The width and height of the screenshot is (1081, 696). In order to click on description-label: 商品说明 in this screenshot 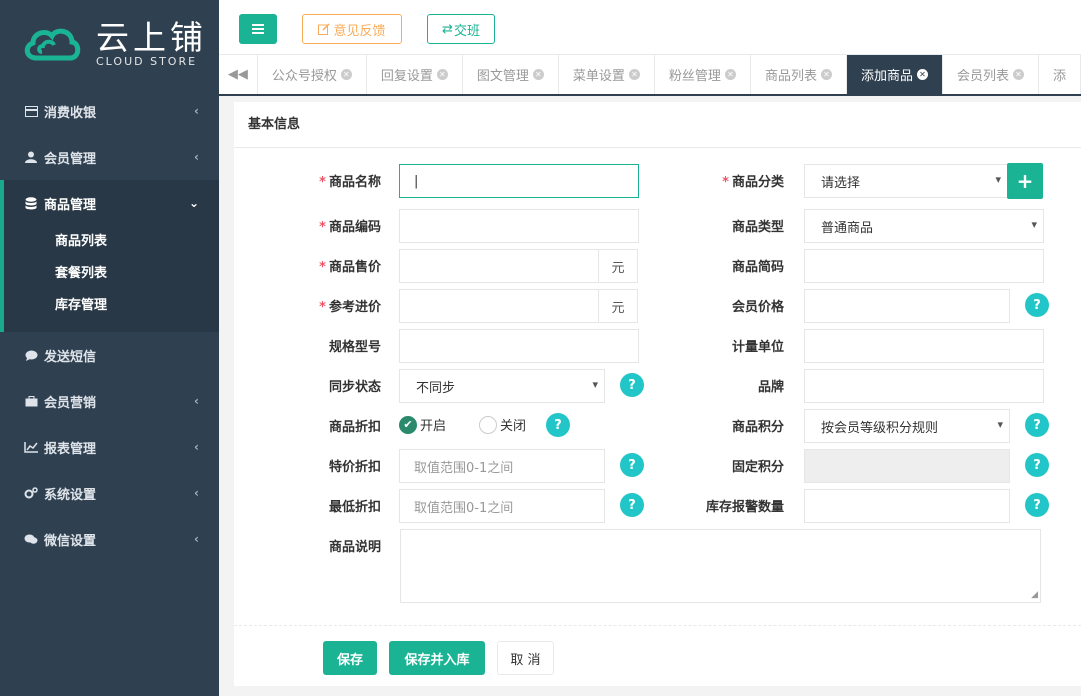, I will do `click(354, 547)`.